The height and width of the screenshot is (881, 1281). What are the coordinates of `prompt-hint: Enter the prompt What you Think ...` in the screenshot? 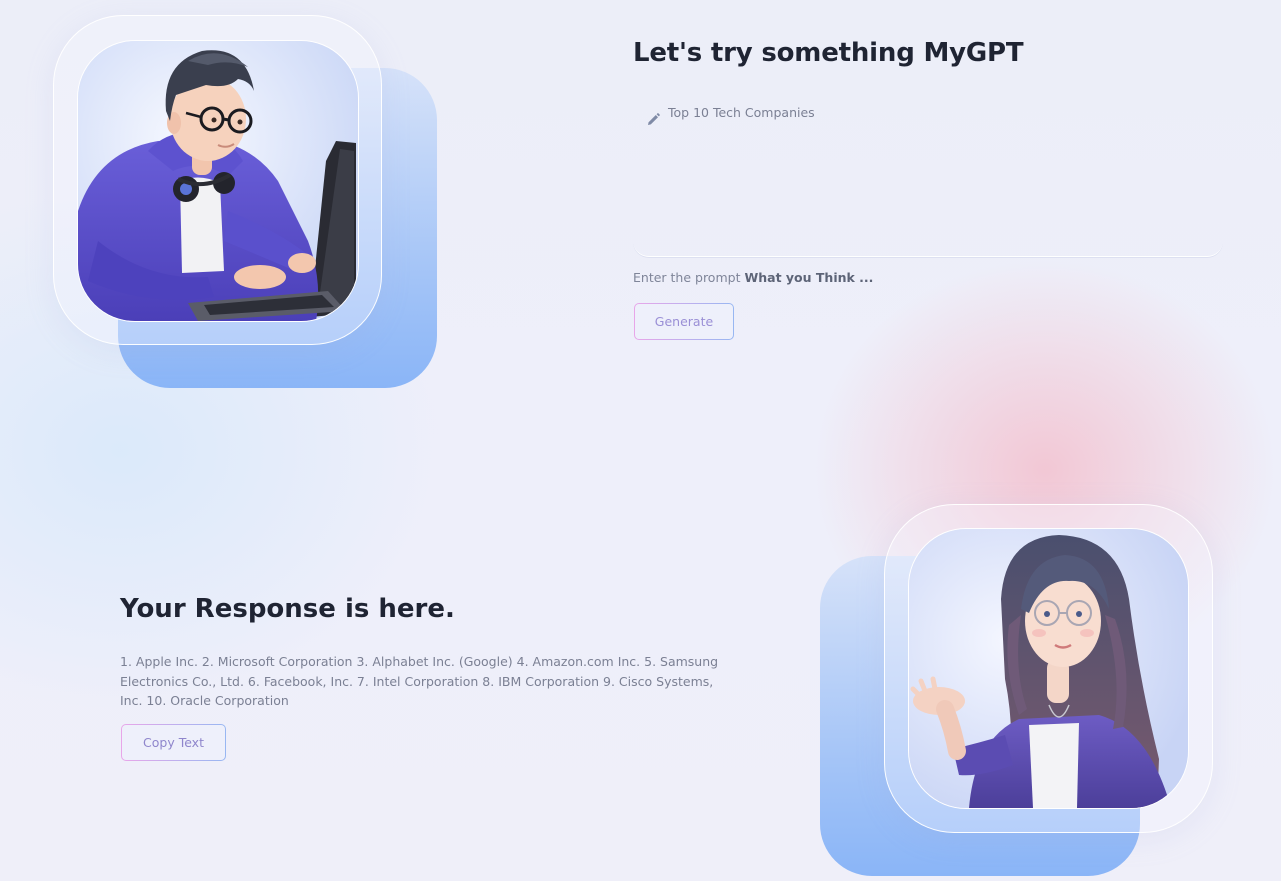 It's located at (753, 277).